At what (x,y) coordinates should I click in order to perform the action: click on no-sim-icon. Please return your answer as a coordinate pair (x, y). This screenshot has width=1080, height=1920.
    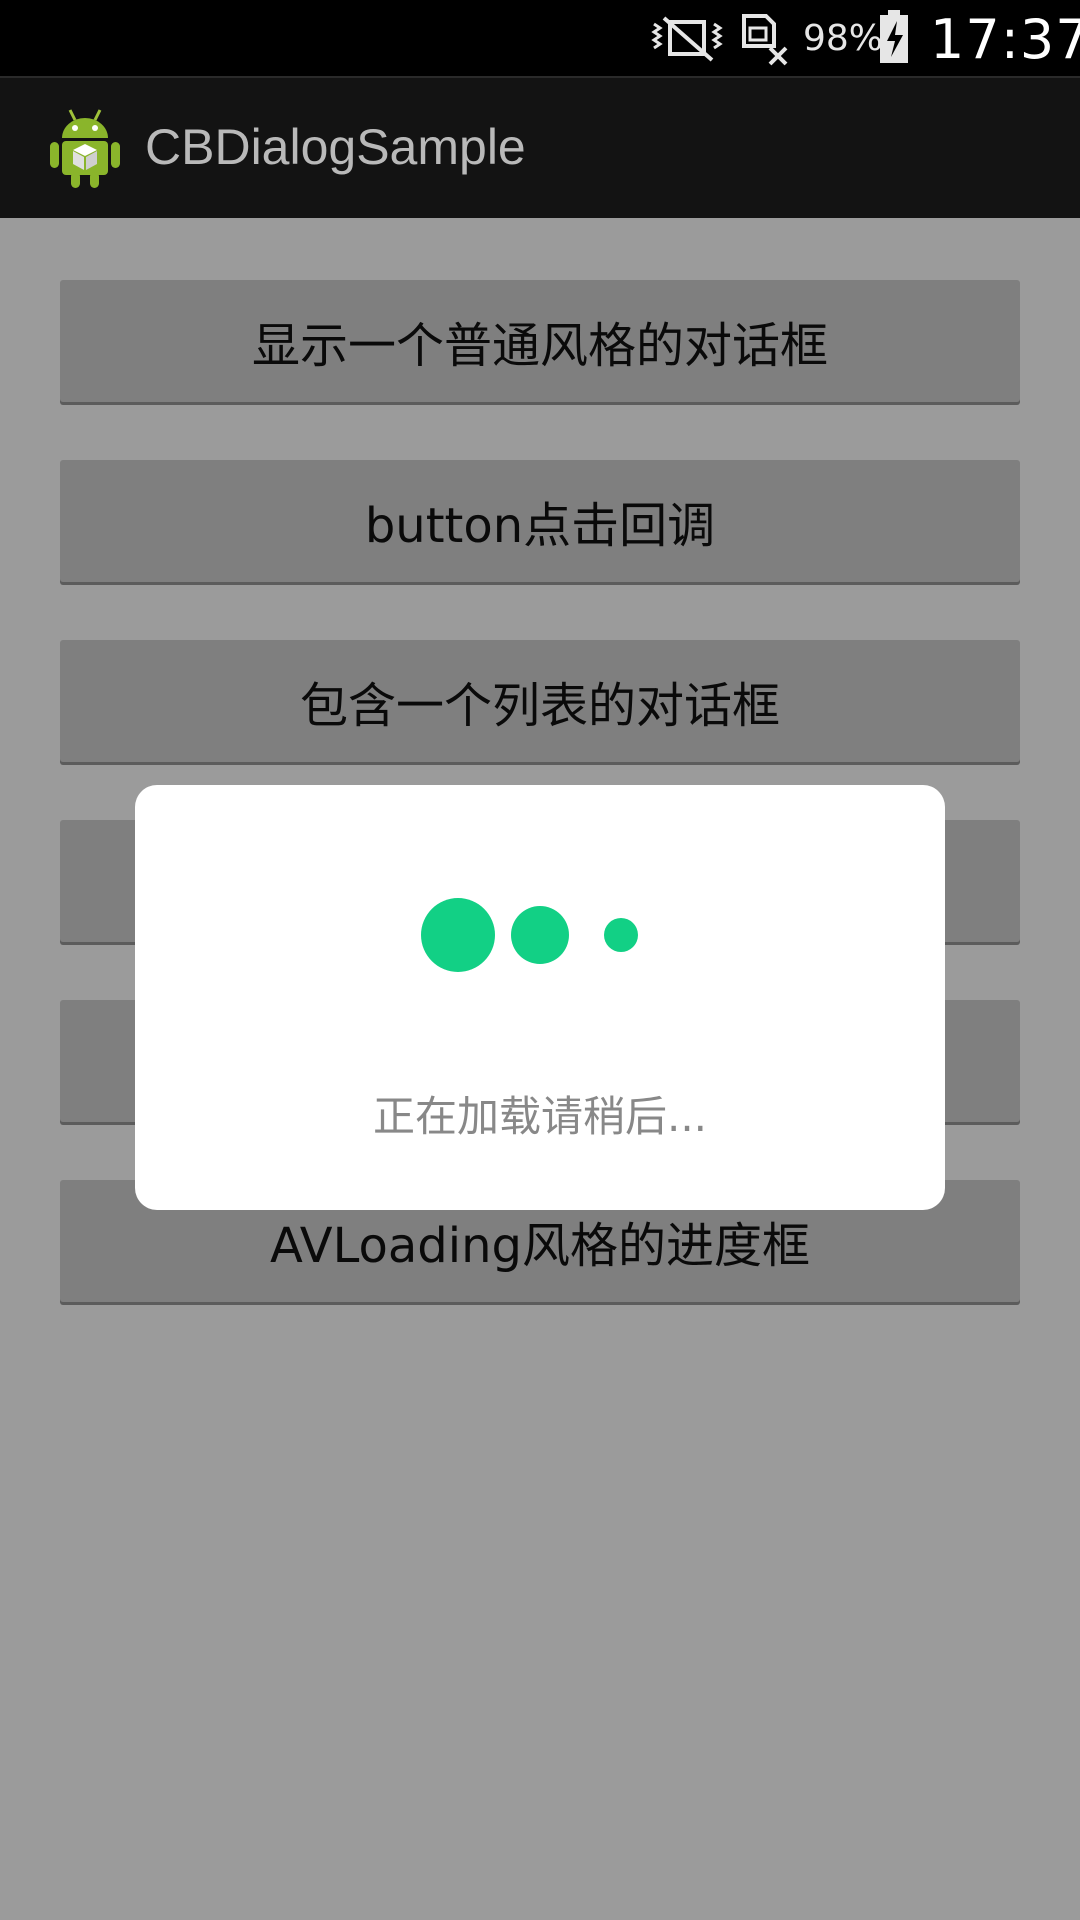
    Looking at the image, I should click on (766, 41).